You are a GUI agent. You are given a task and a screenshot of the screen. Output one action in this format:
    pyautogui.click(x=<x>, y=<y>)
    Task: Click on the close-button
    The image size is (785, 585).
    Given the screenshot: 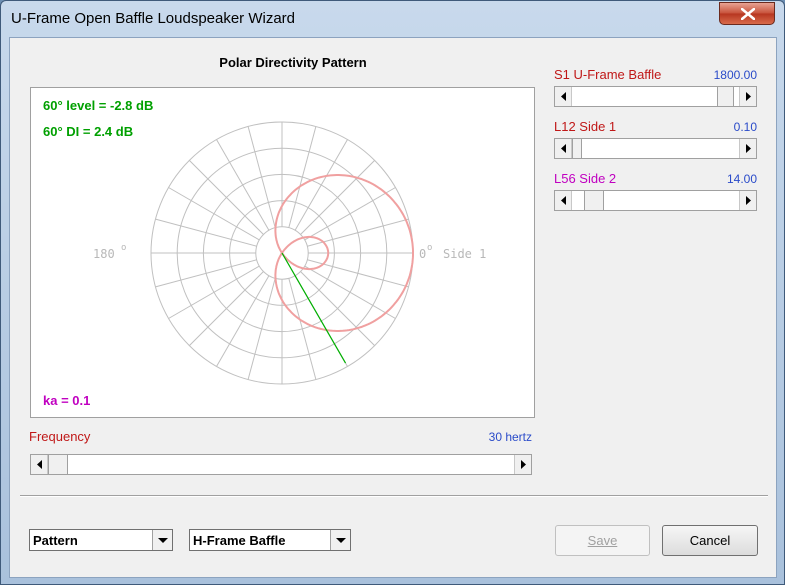 What is the action you would take?
    pyautogui.click(x=747, y=13)
    